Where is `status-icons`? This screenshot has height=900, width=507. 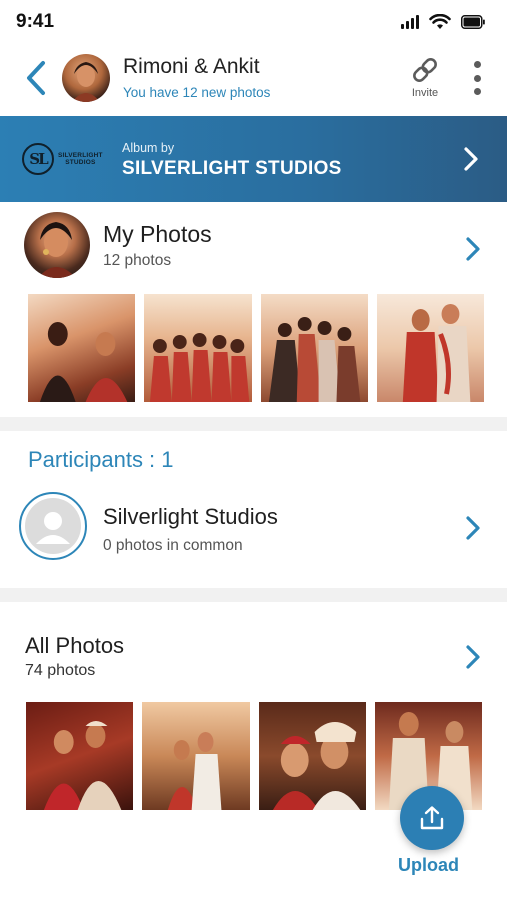 status-icons is located at coordinates (443, 22).